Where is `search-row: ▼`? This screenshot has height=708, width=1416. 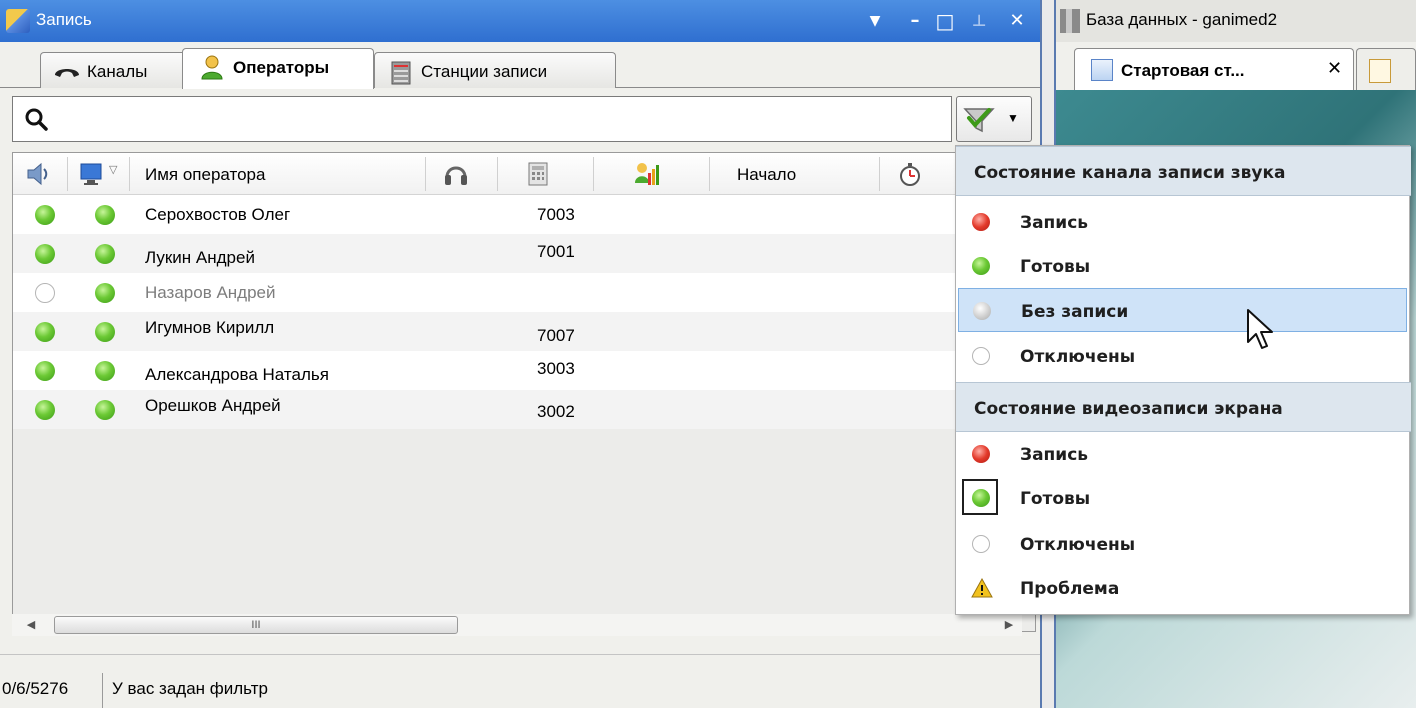 search-row: ▼ is located at coordinates (524, 119).